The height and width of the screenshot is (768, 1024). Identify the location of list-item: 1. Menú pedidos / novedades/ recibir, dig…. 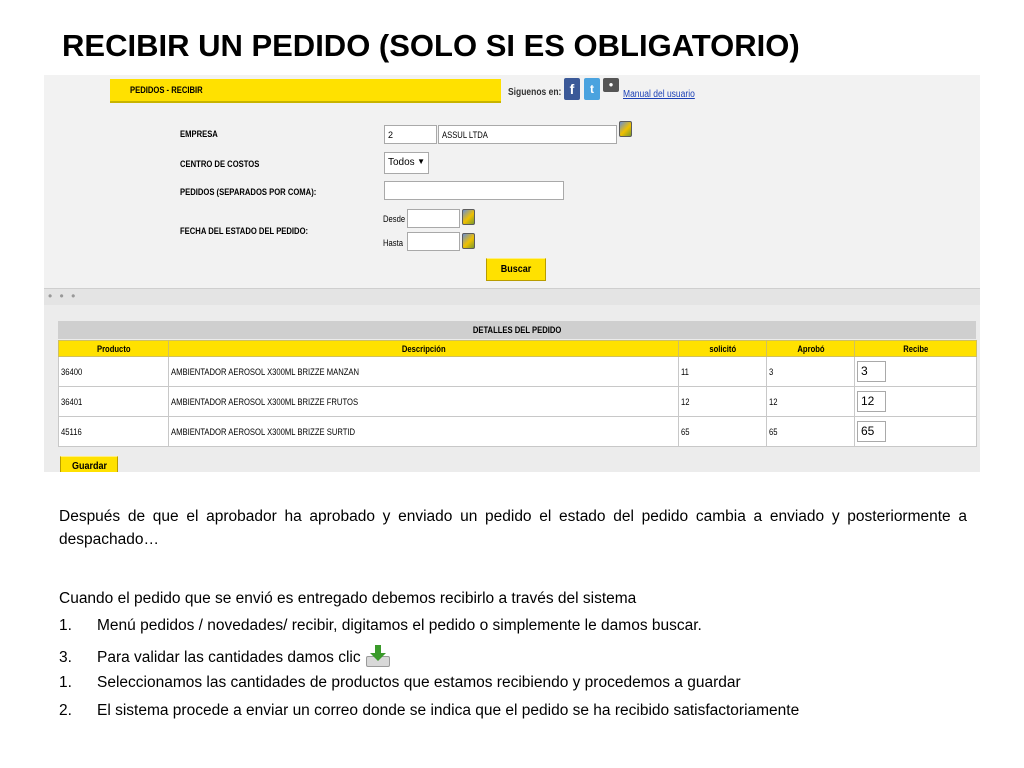
(380, 626).